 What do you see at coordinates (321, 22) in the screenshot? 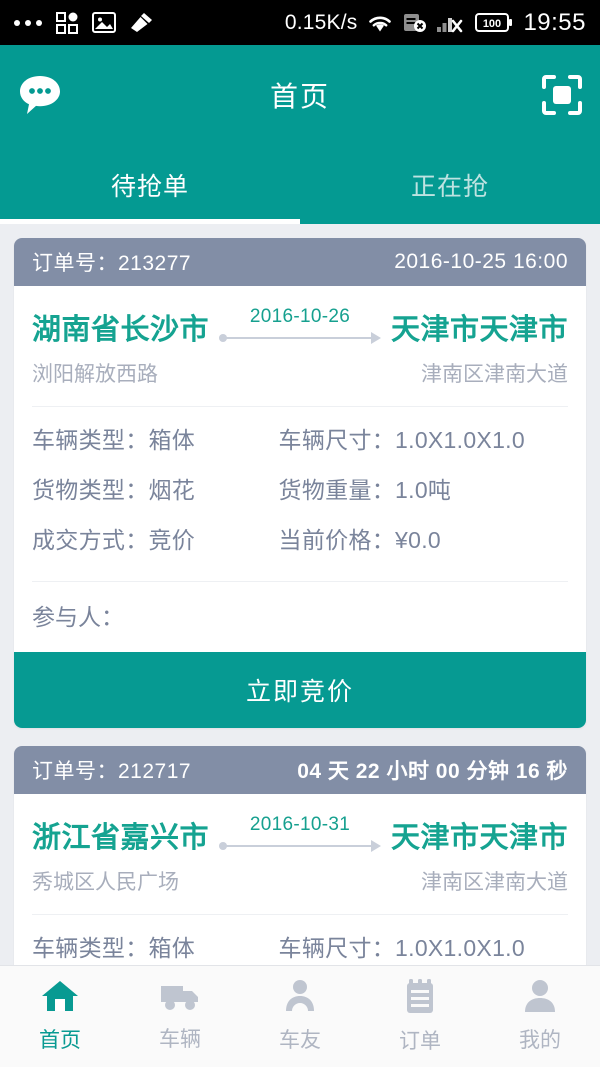
I see `network-speed: 0.15K/s` at bounding box center [321, 22].